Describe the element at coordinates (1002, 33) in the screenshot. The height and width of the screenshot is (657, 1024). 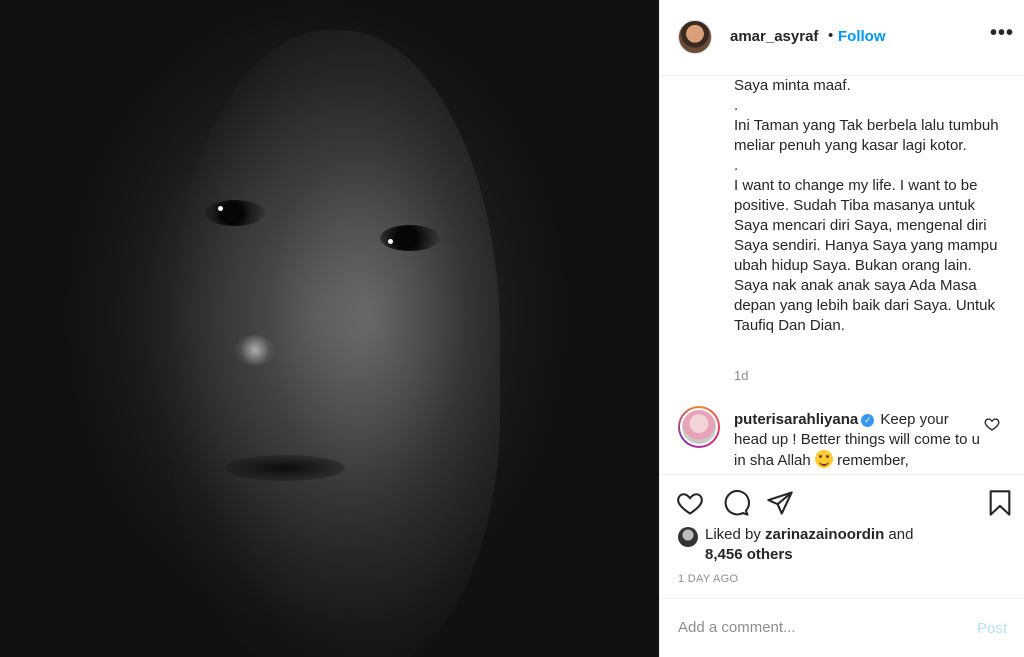
I see `more-options-icon: •••` at that location.